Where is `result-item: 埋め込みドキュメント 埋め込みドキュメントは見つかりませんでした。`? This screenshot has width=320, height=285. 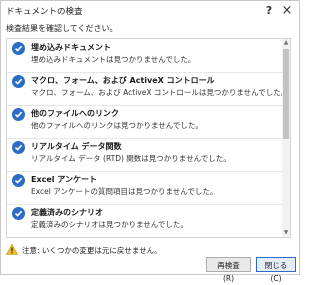 result-item: 埋め込みドキュメント 埋め込みドキュメントは見つかりませんでした。 is located at coordinates (145, 56).